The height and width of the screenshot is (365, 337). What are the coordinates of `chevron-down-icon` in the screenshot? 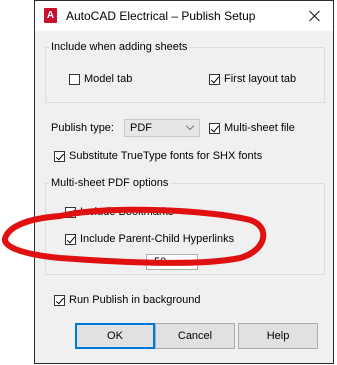 It's located at (190, 126).